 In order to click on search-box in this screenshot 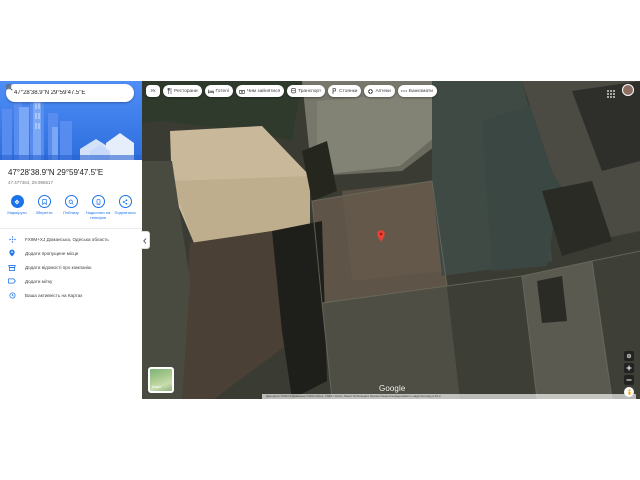, I will do `click(70, 93)`.